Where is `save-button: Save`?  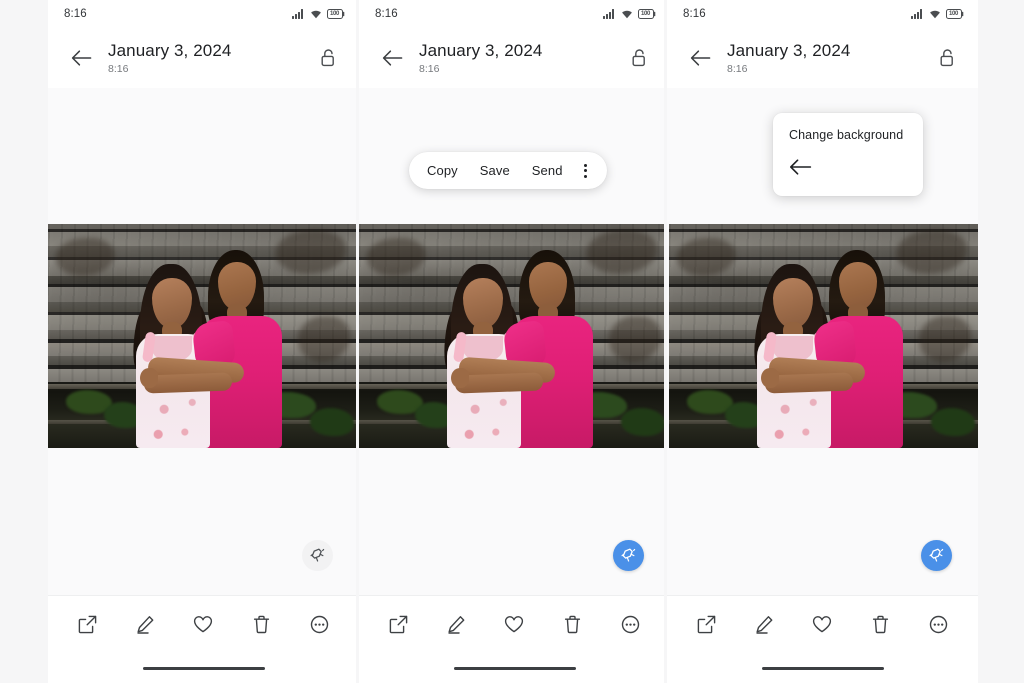
save-button: Save is located at coordinates (495, 170).